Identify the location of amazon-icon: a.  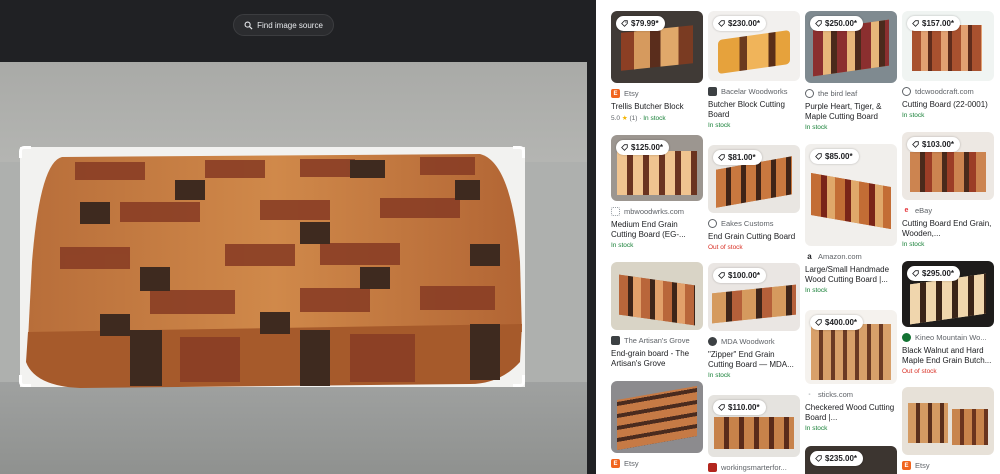
(809, 256).